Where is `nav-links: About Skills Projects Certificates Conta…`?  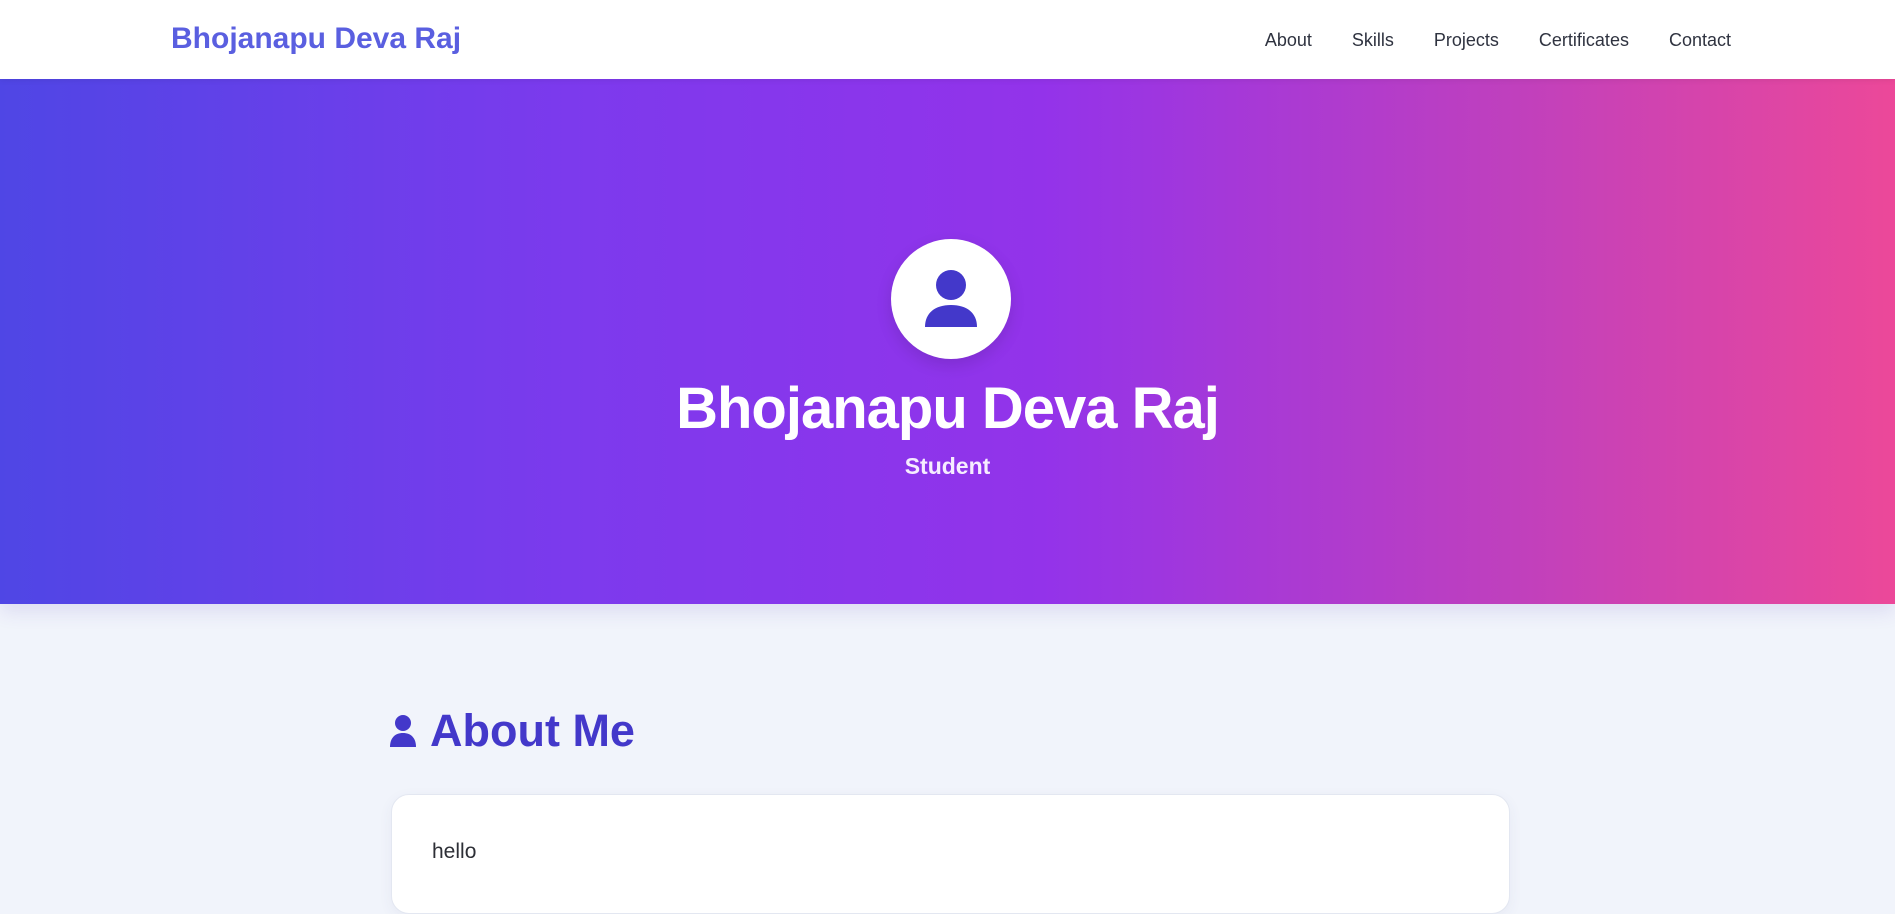
nav-links: About Skills Projects Certificates Conta… is located at coordinates (1498, 40).